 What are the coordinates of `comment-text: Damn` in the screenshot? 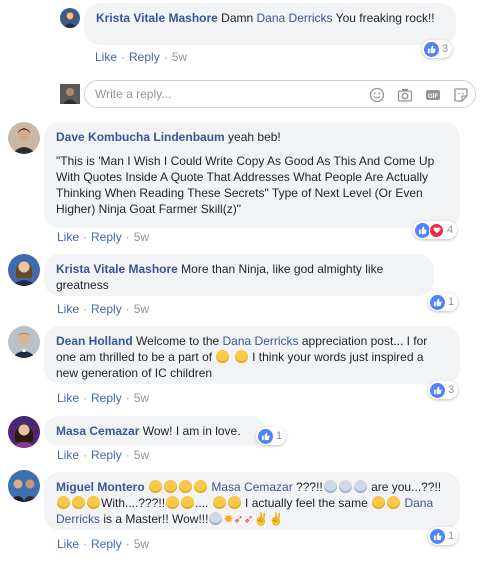 It's located at (239, 18).